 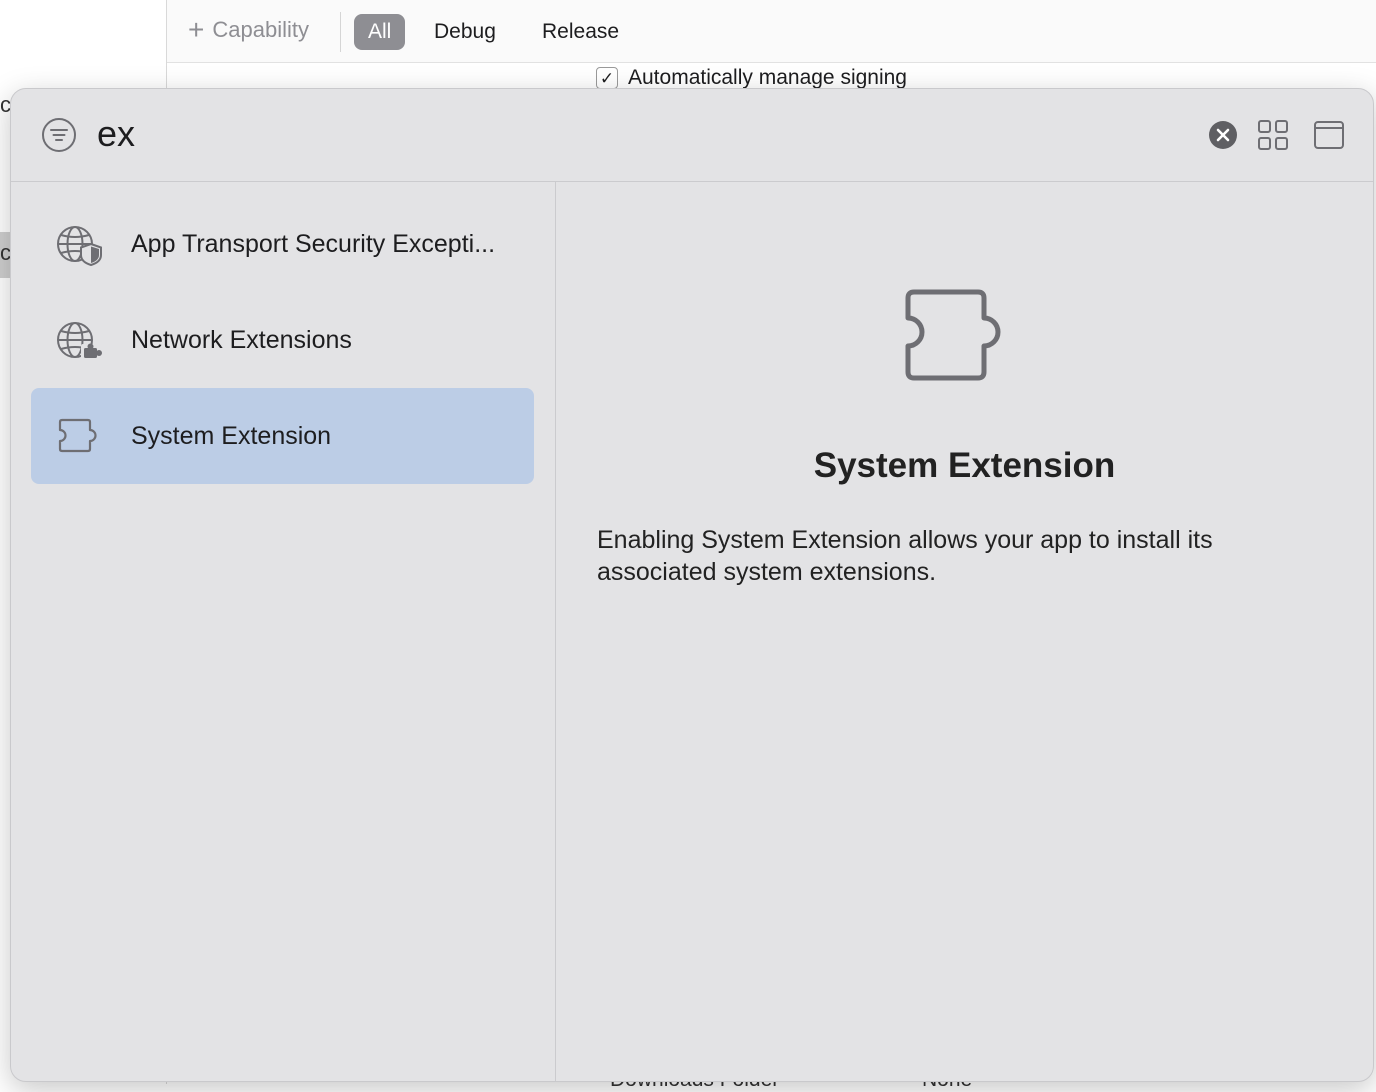 What do you see at coordinates (964, 465) in the screenshot?
I see `detail-title: System Extension` at bounding box center [964, 465].